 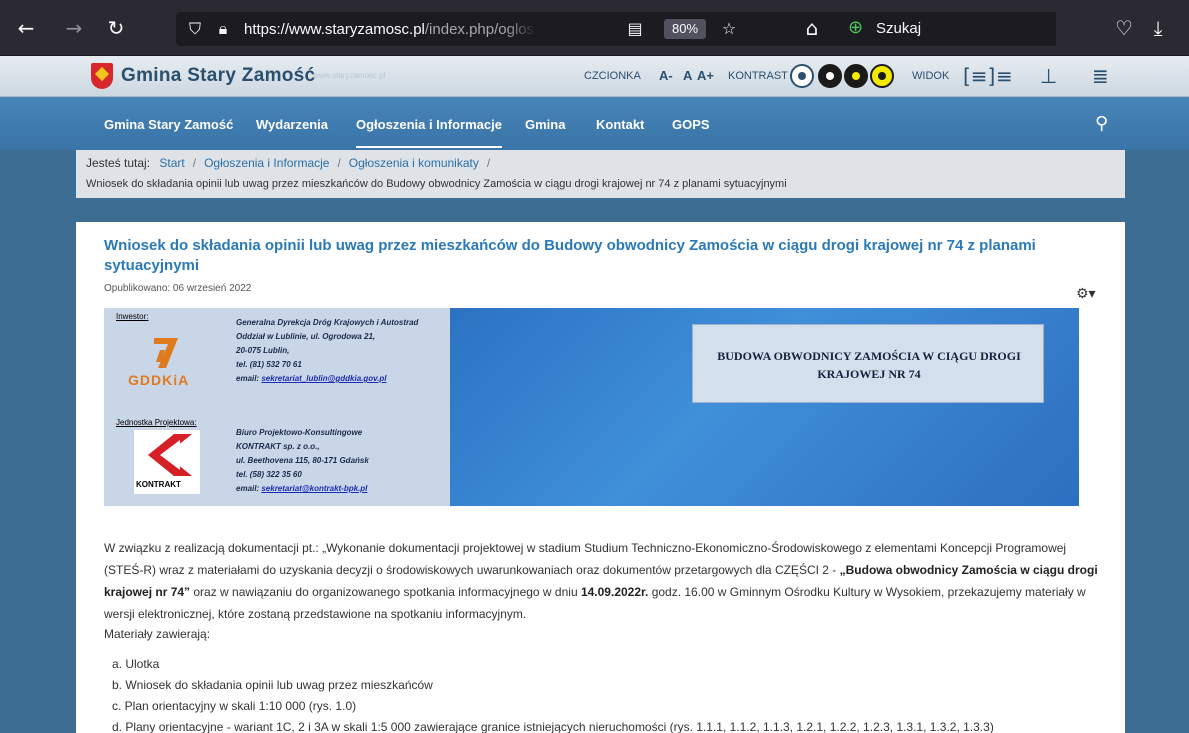 I want to click on gddkia-logo: GDDKiA, so click(x=166, y=362).